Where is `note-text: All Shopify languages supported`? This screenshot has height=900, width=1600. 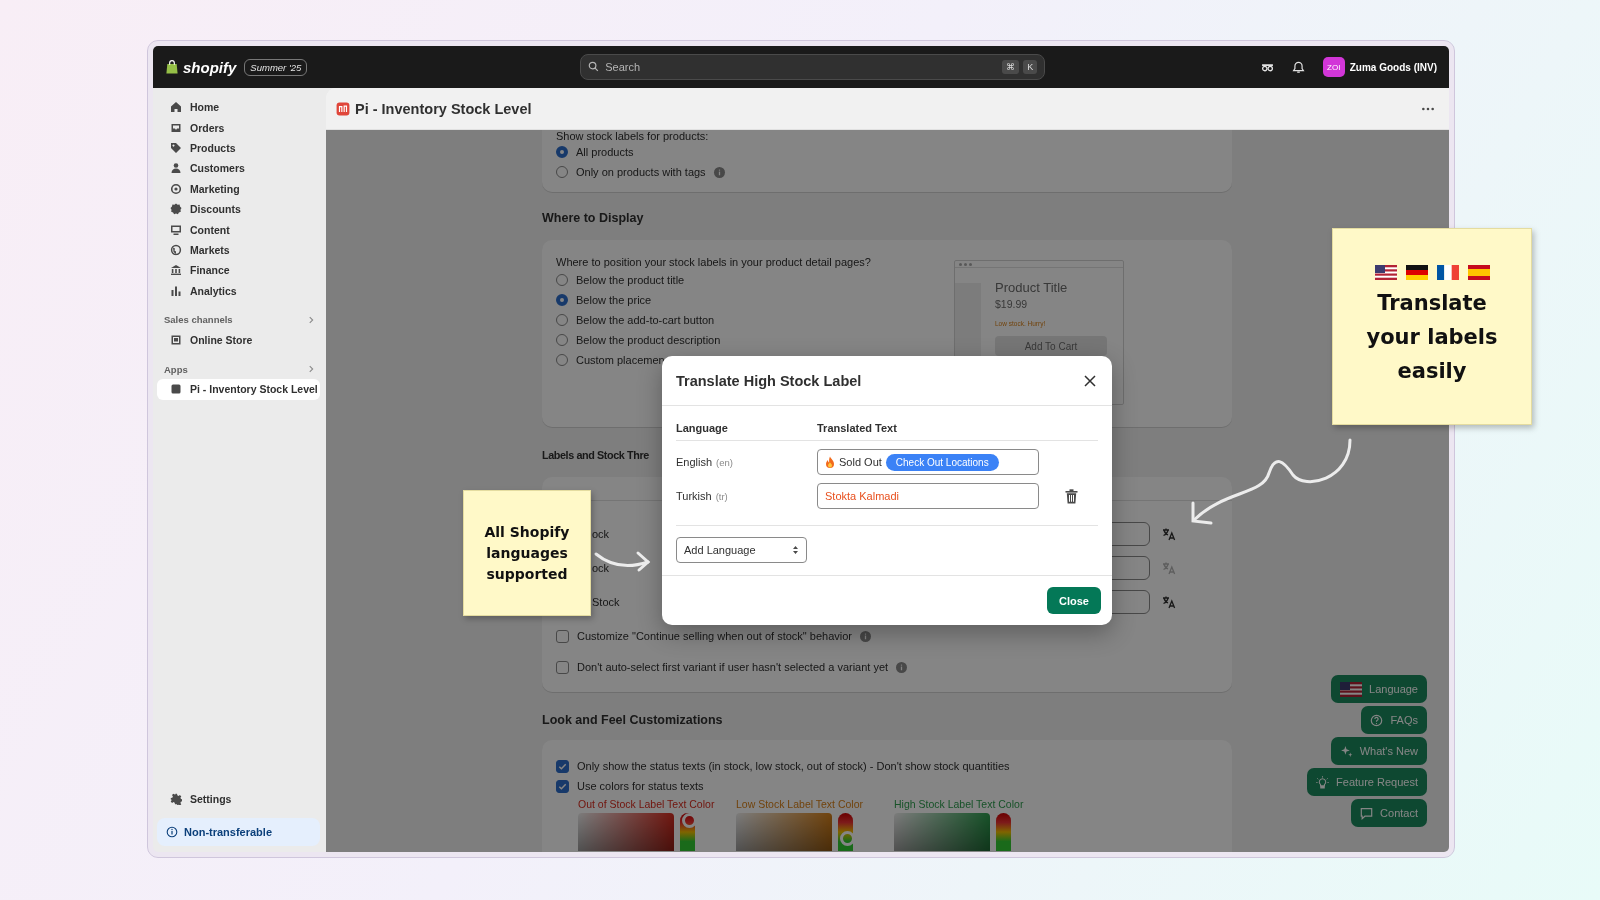 note-text: All Shopify languages supported is located at coordinates (527, 553).